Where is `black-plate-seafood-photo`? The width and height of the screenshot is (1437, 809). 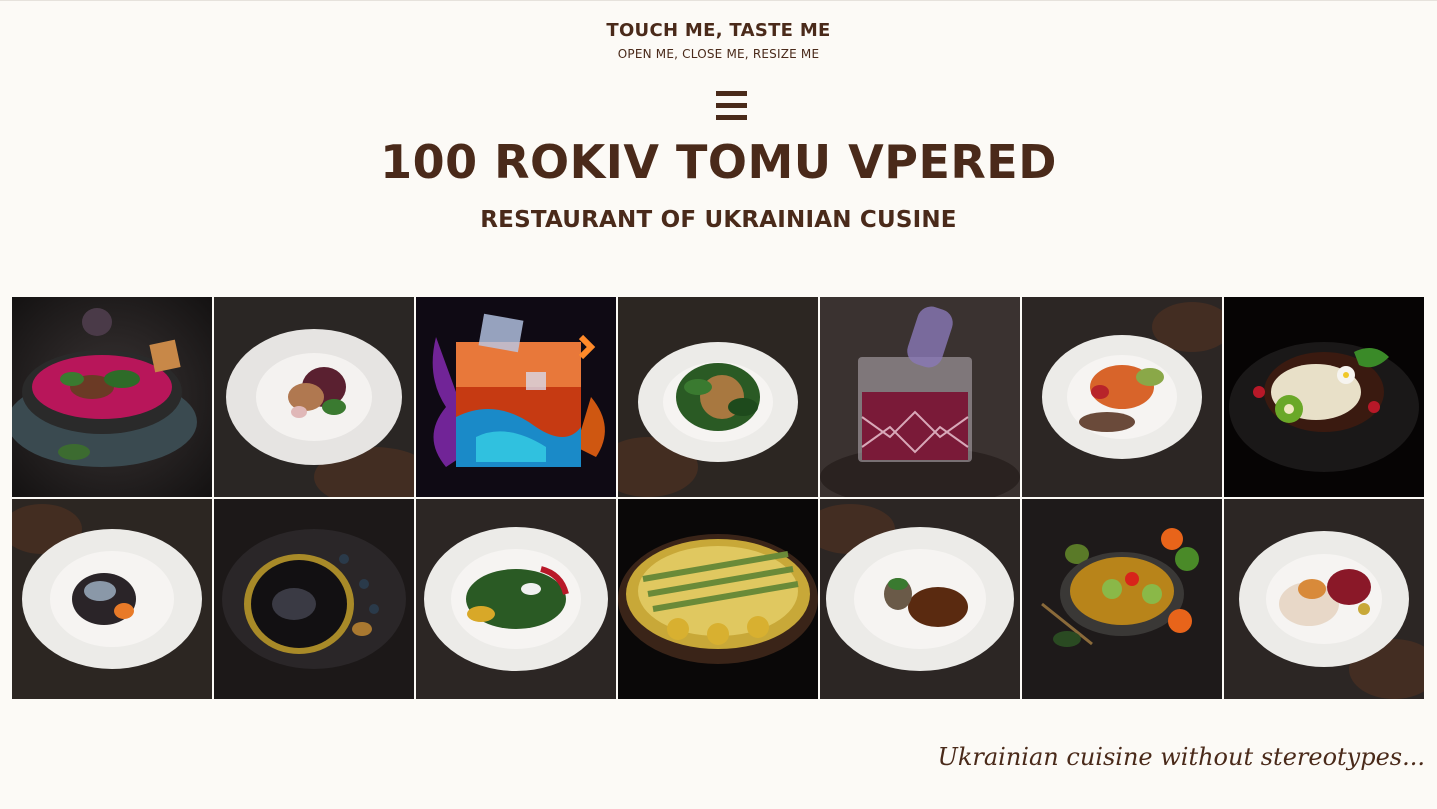 black-plate-seafood-photo is located at coordinates (314, 599).